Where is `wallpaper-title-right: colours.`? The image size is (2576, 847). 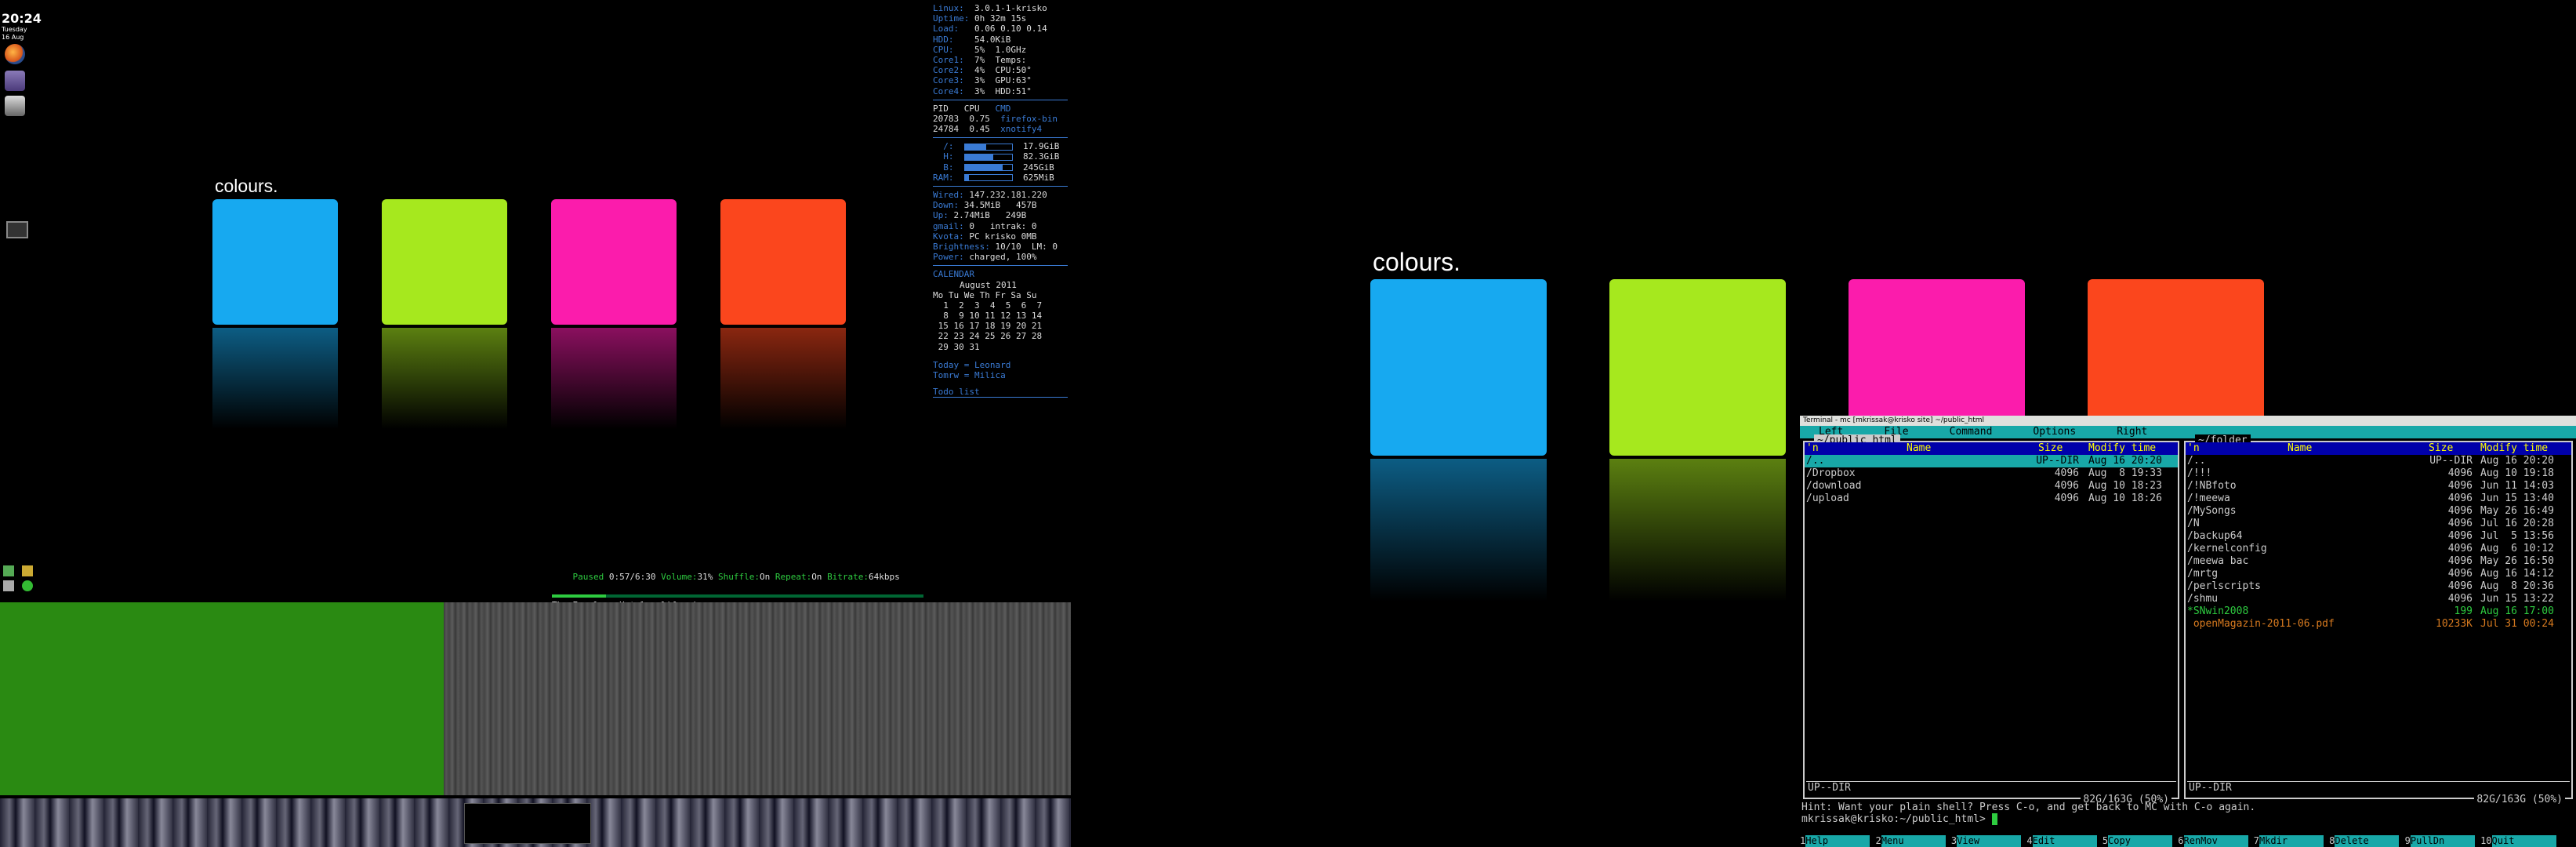
wallpaper-title-right: colours. is located at coordinates (1417, 262).